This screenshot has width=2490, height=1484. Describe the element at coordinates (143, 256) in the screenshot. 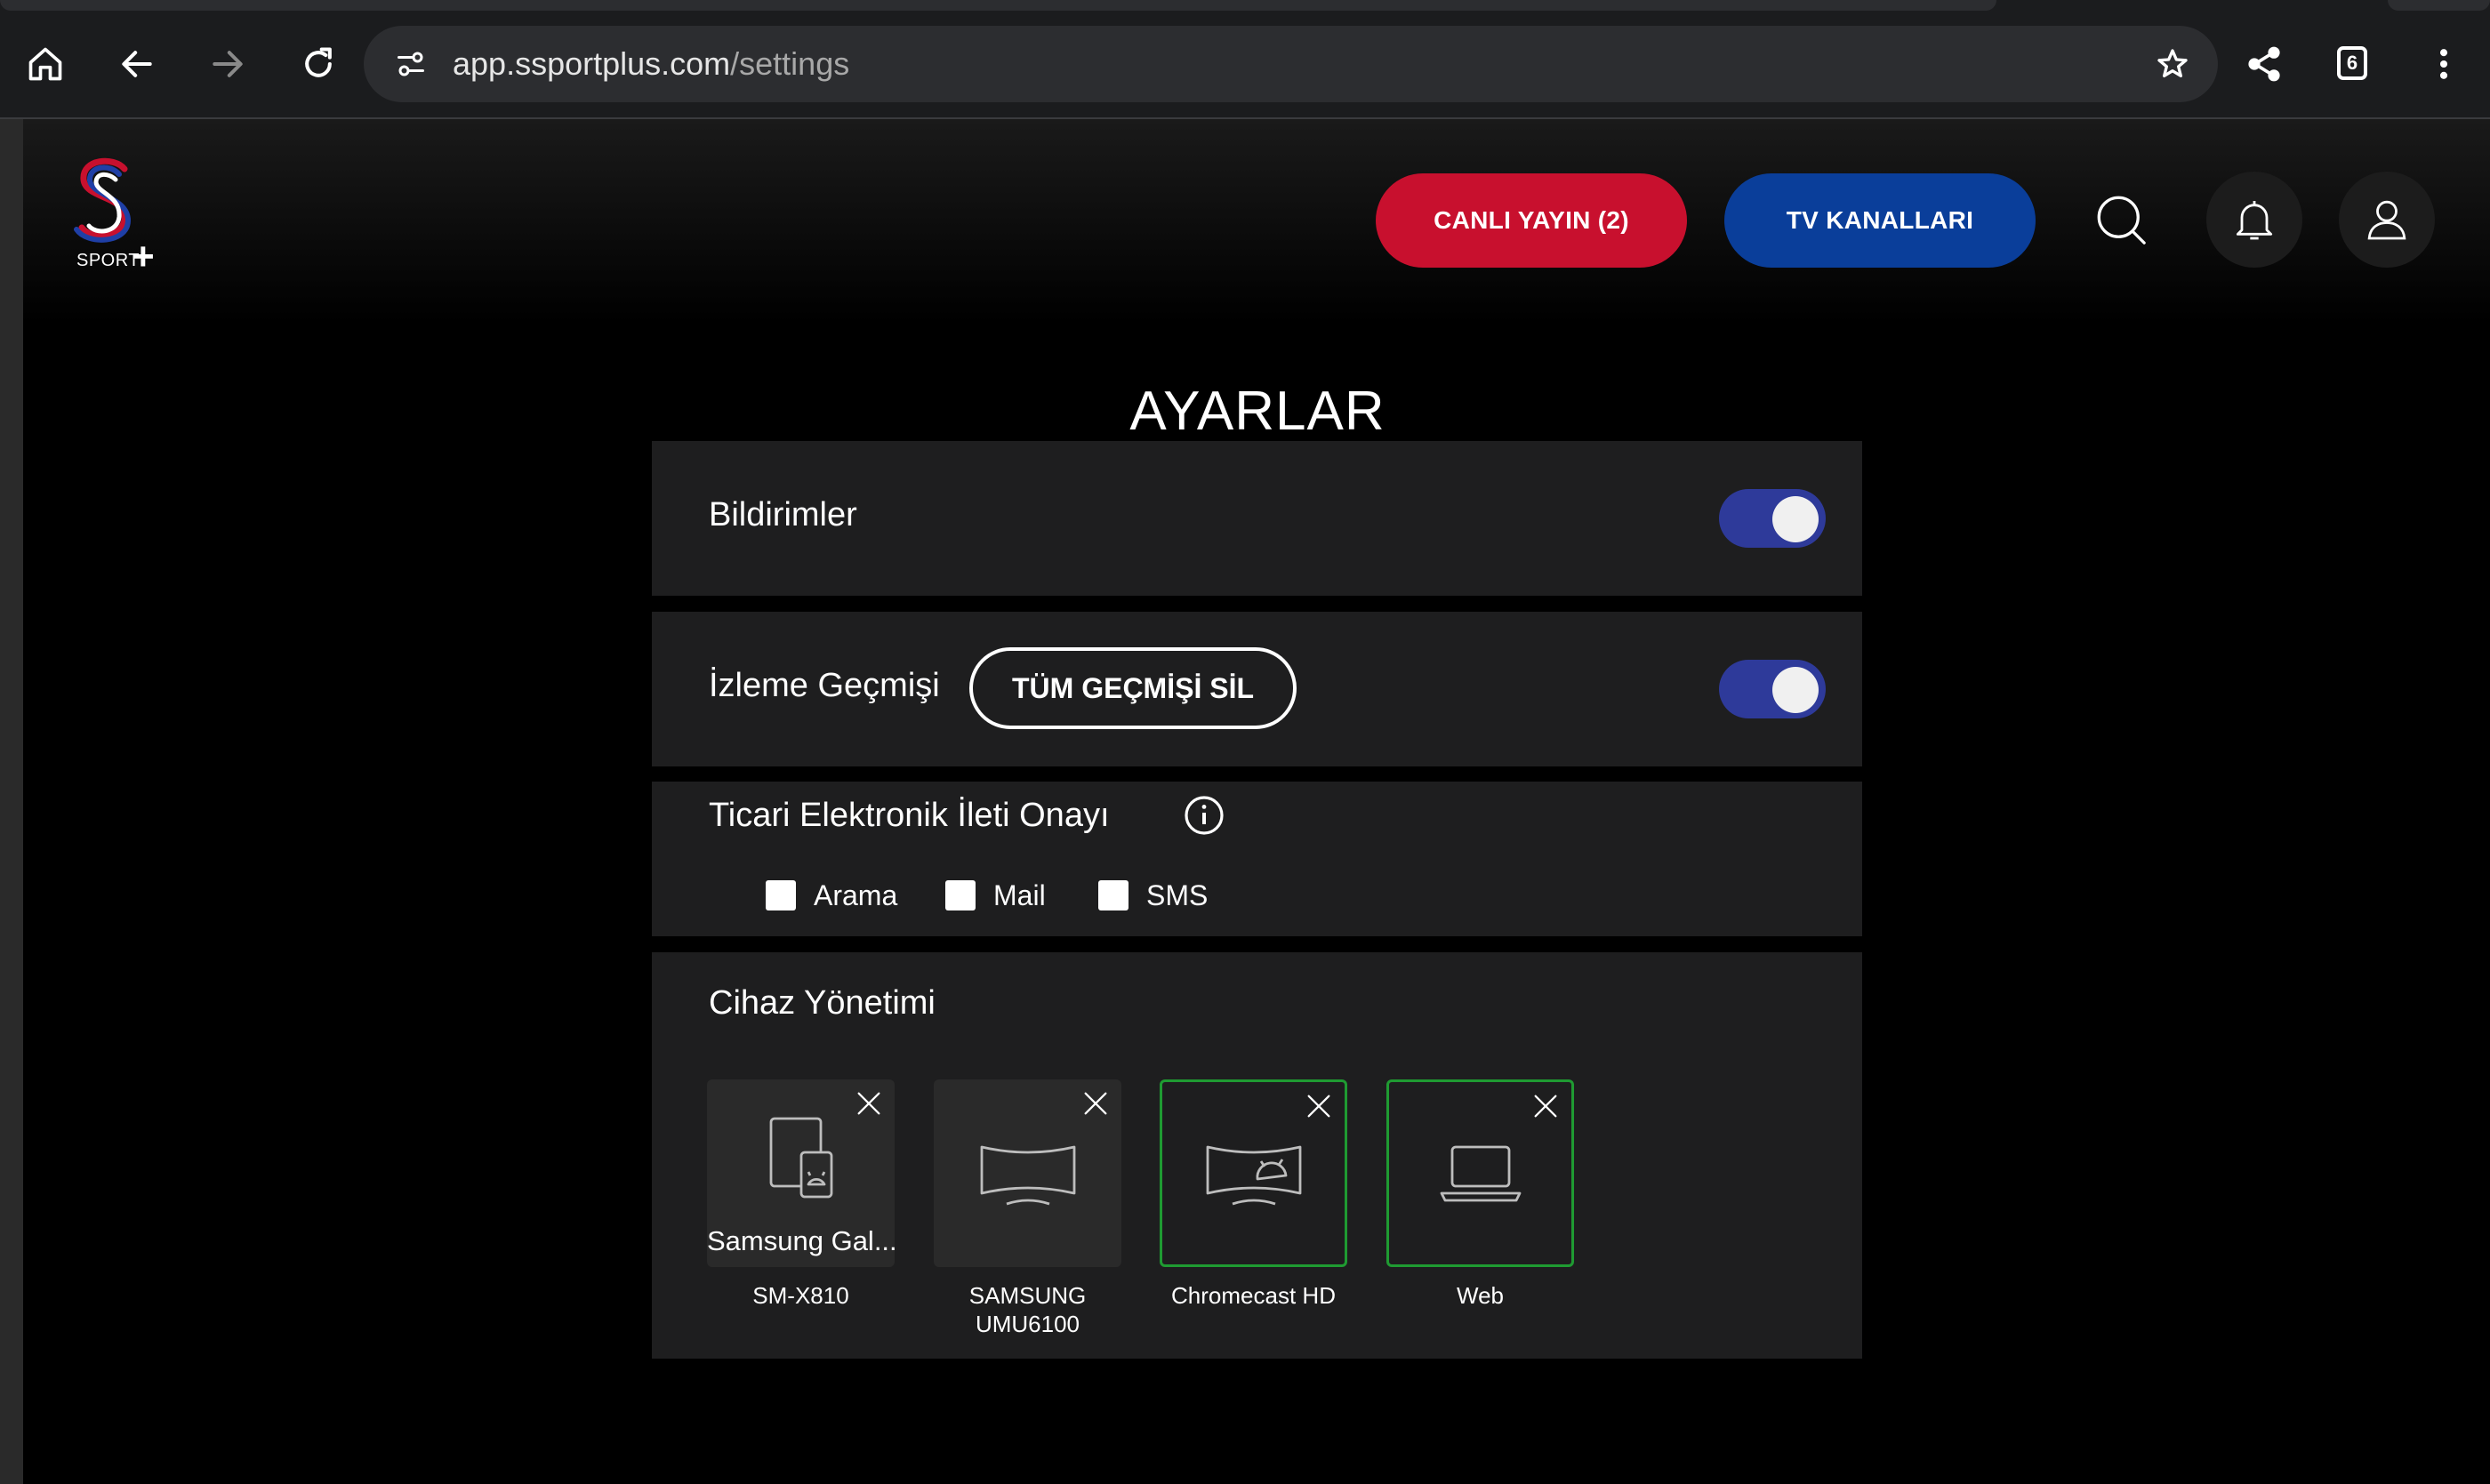

I see `logo-plus: +` at that location.